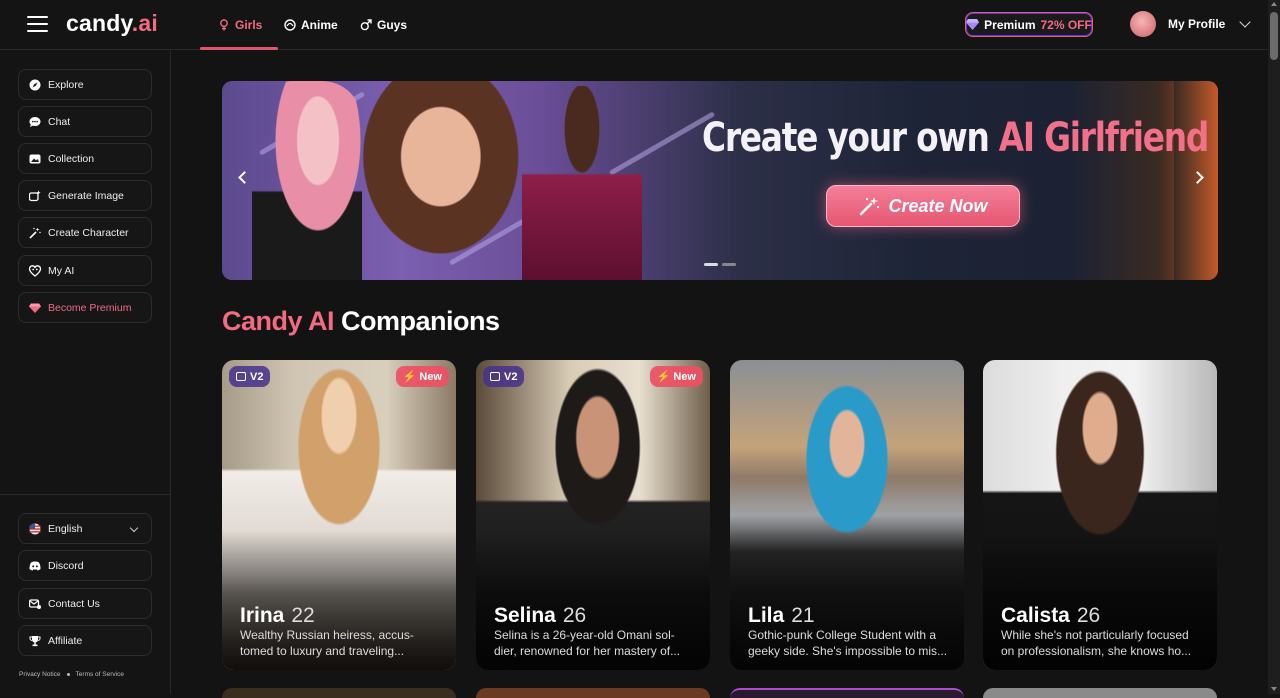 The image size is (1280, 698). I want to click on sidebar-item-label: Affiliate, so click(65, 640).